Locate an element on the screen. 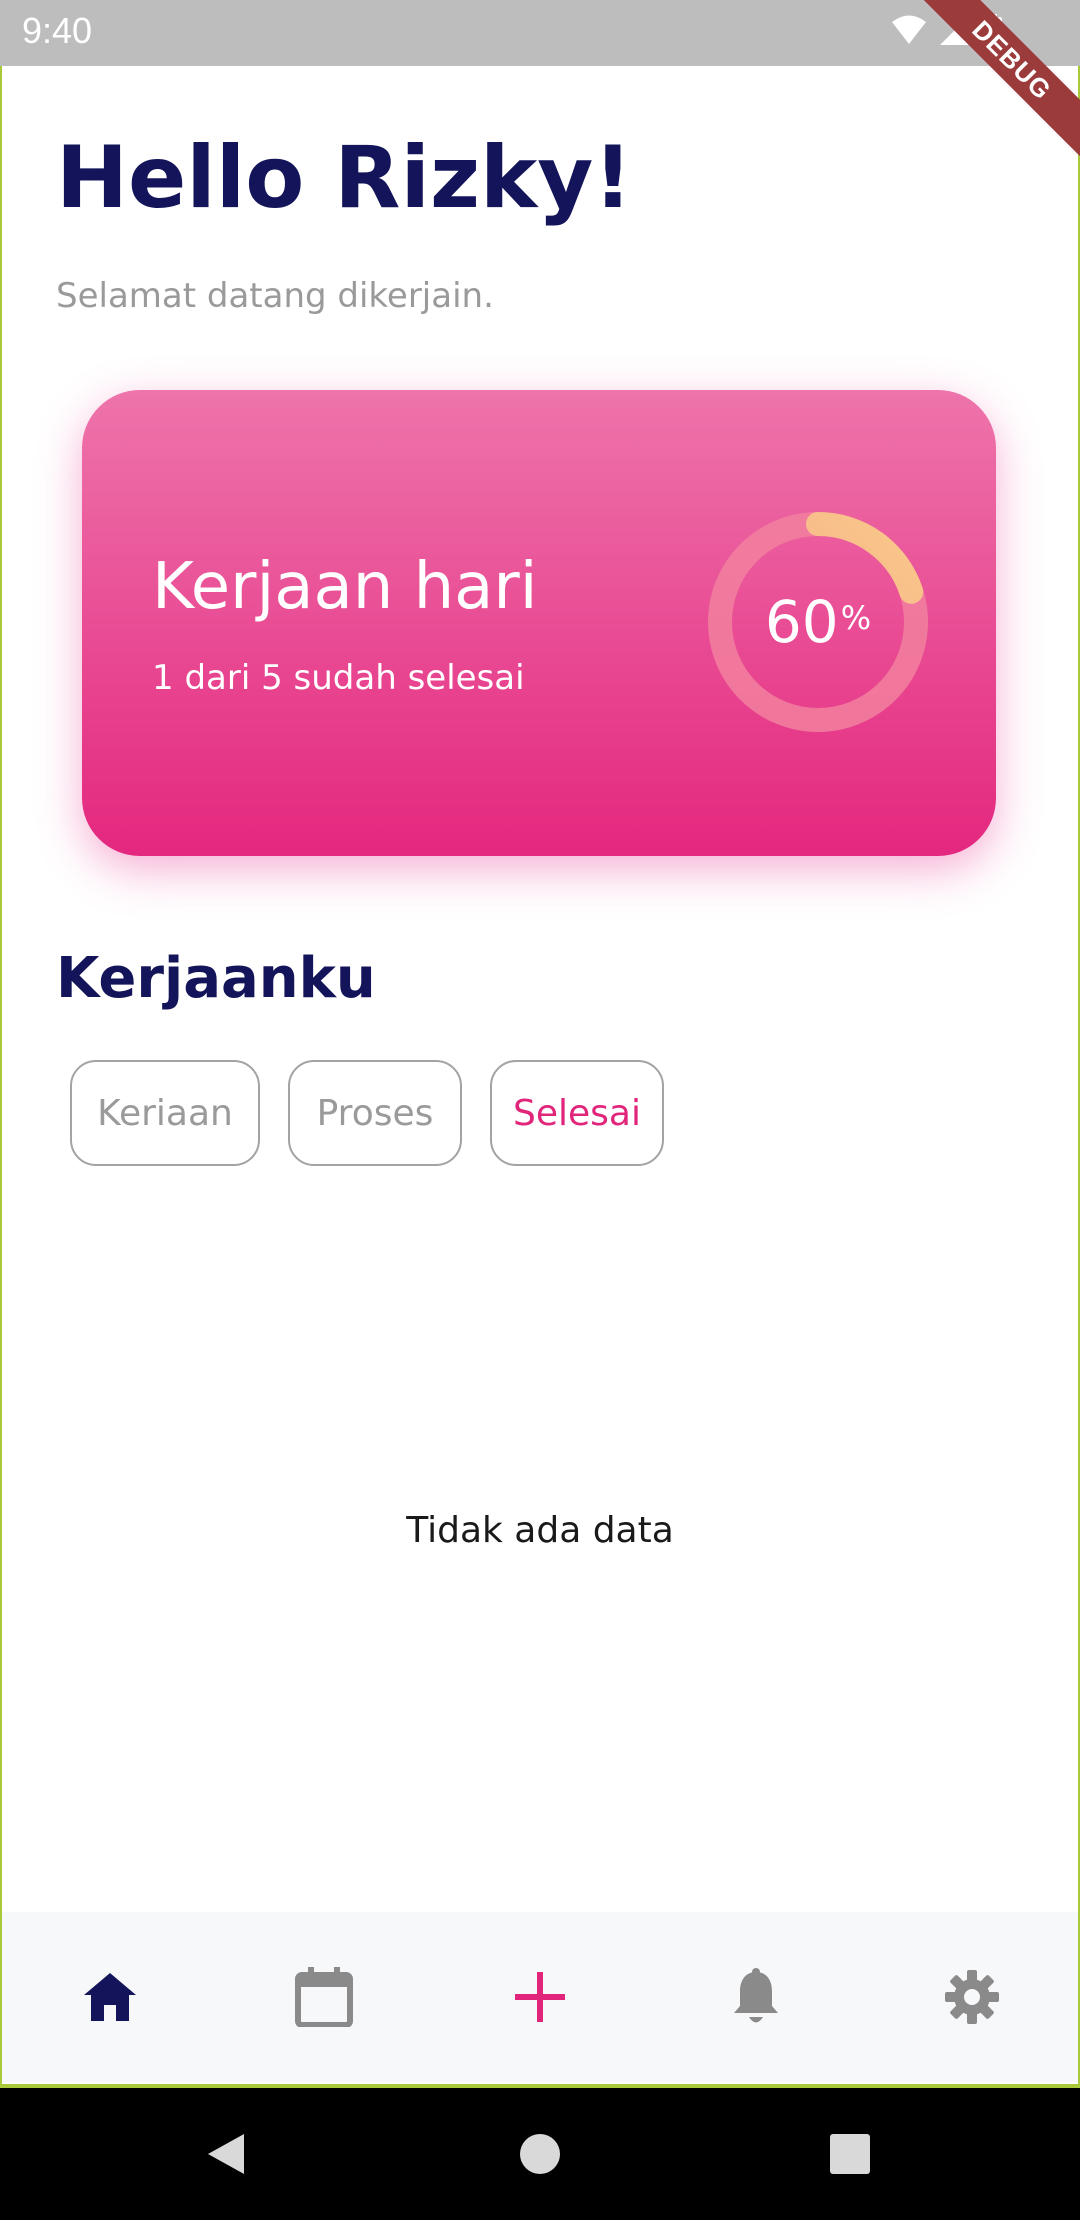 This screenshot has width=1080, height=2220. nav-add is located at coordinates (540, 1997).